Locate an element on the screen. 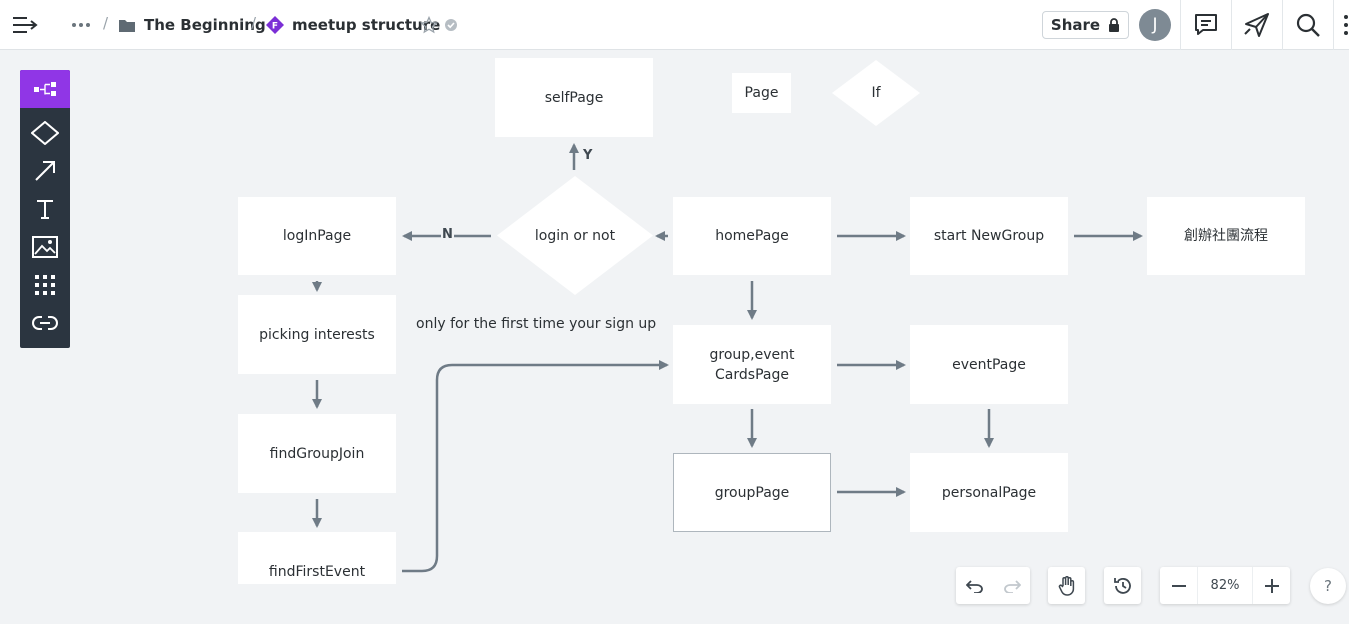 This screenshot has width=1349, height=624. node-create-club-flow: 創辦社團流程 is located at coordinates (1226, 236).